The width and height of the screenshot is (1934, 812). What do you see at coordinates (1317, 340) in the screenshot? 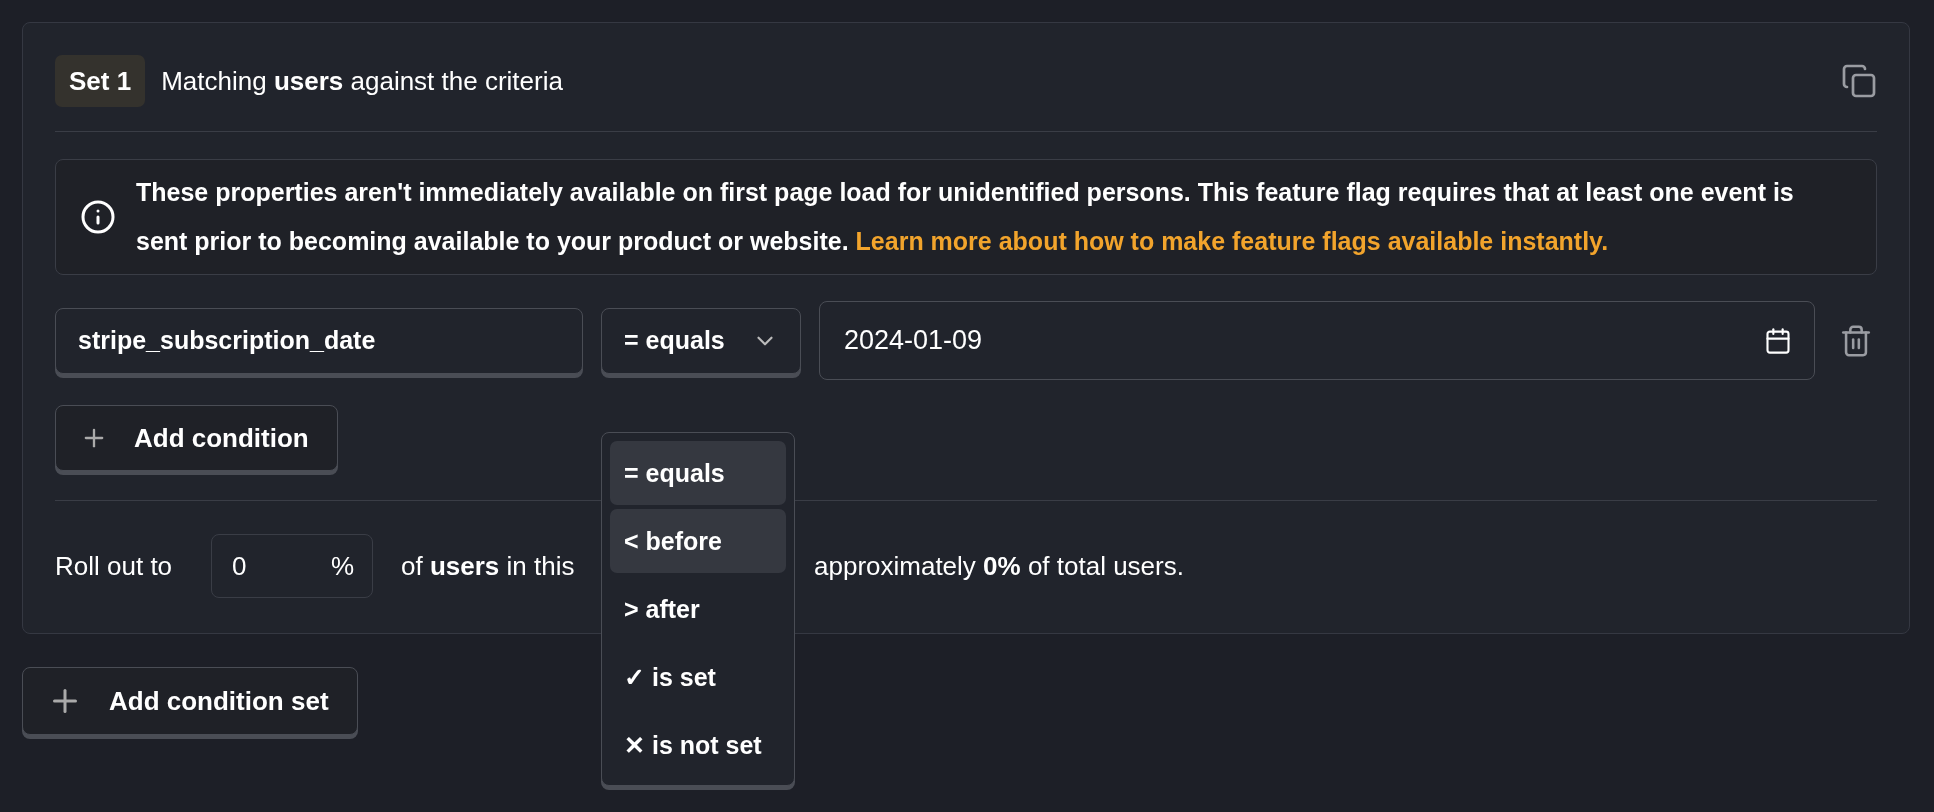
I see `date-field: 2024-01-09` at bounding box center [1317, 340].